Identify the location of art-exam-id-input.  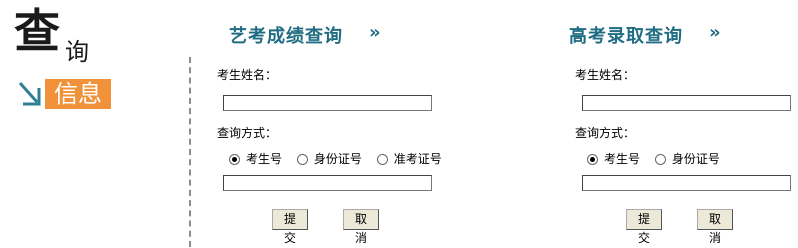
(327, 183).